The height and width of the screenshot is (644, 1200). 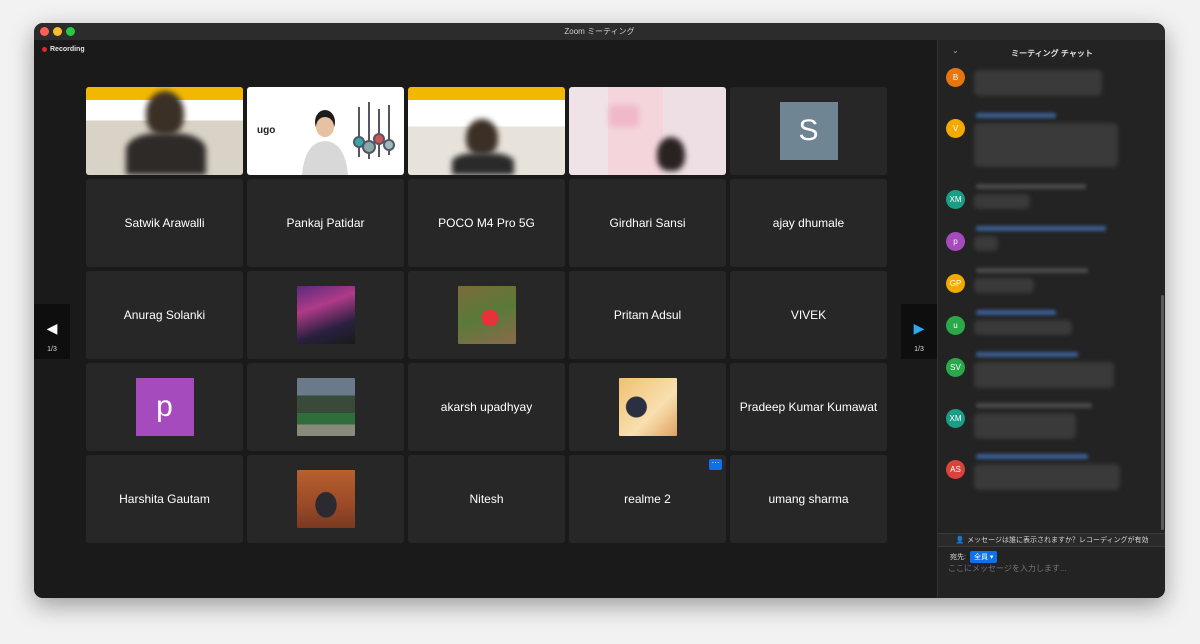 What do you see at coordinates (483, 164) in the screenshot?
I see `blurred-person-body` at bounding box center [483, 164].